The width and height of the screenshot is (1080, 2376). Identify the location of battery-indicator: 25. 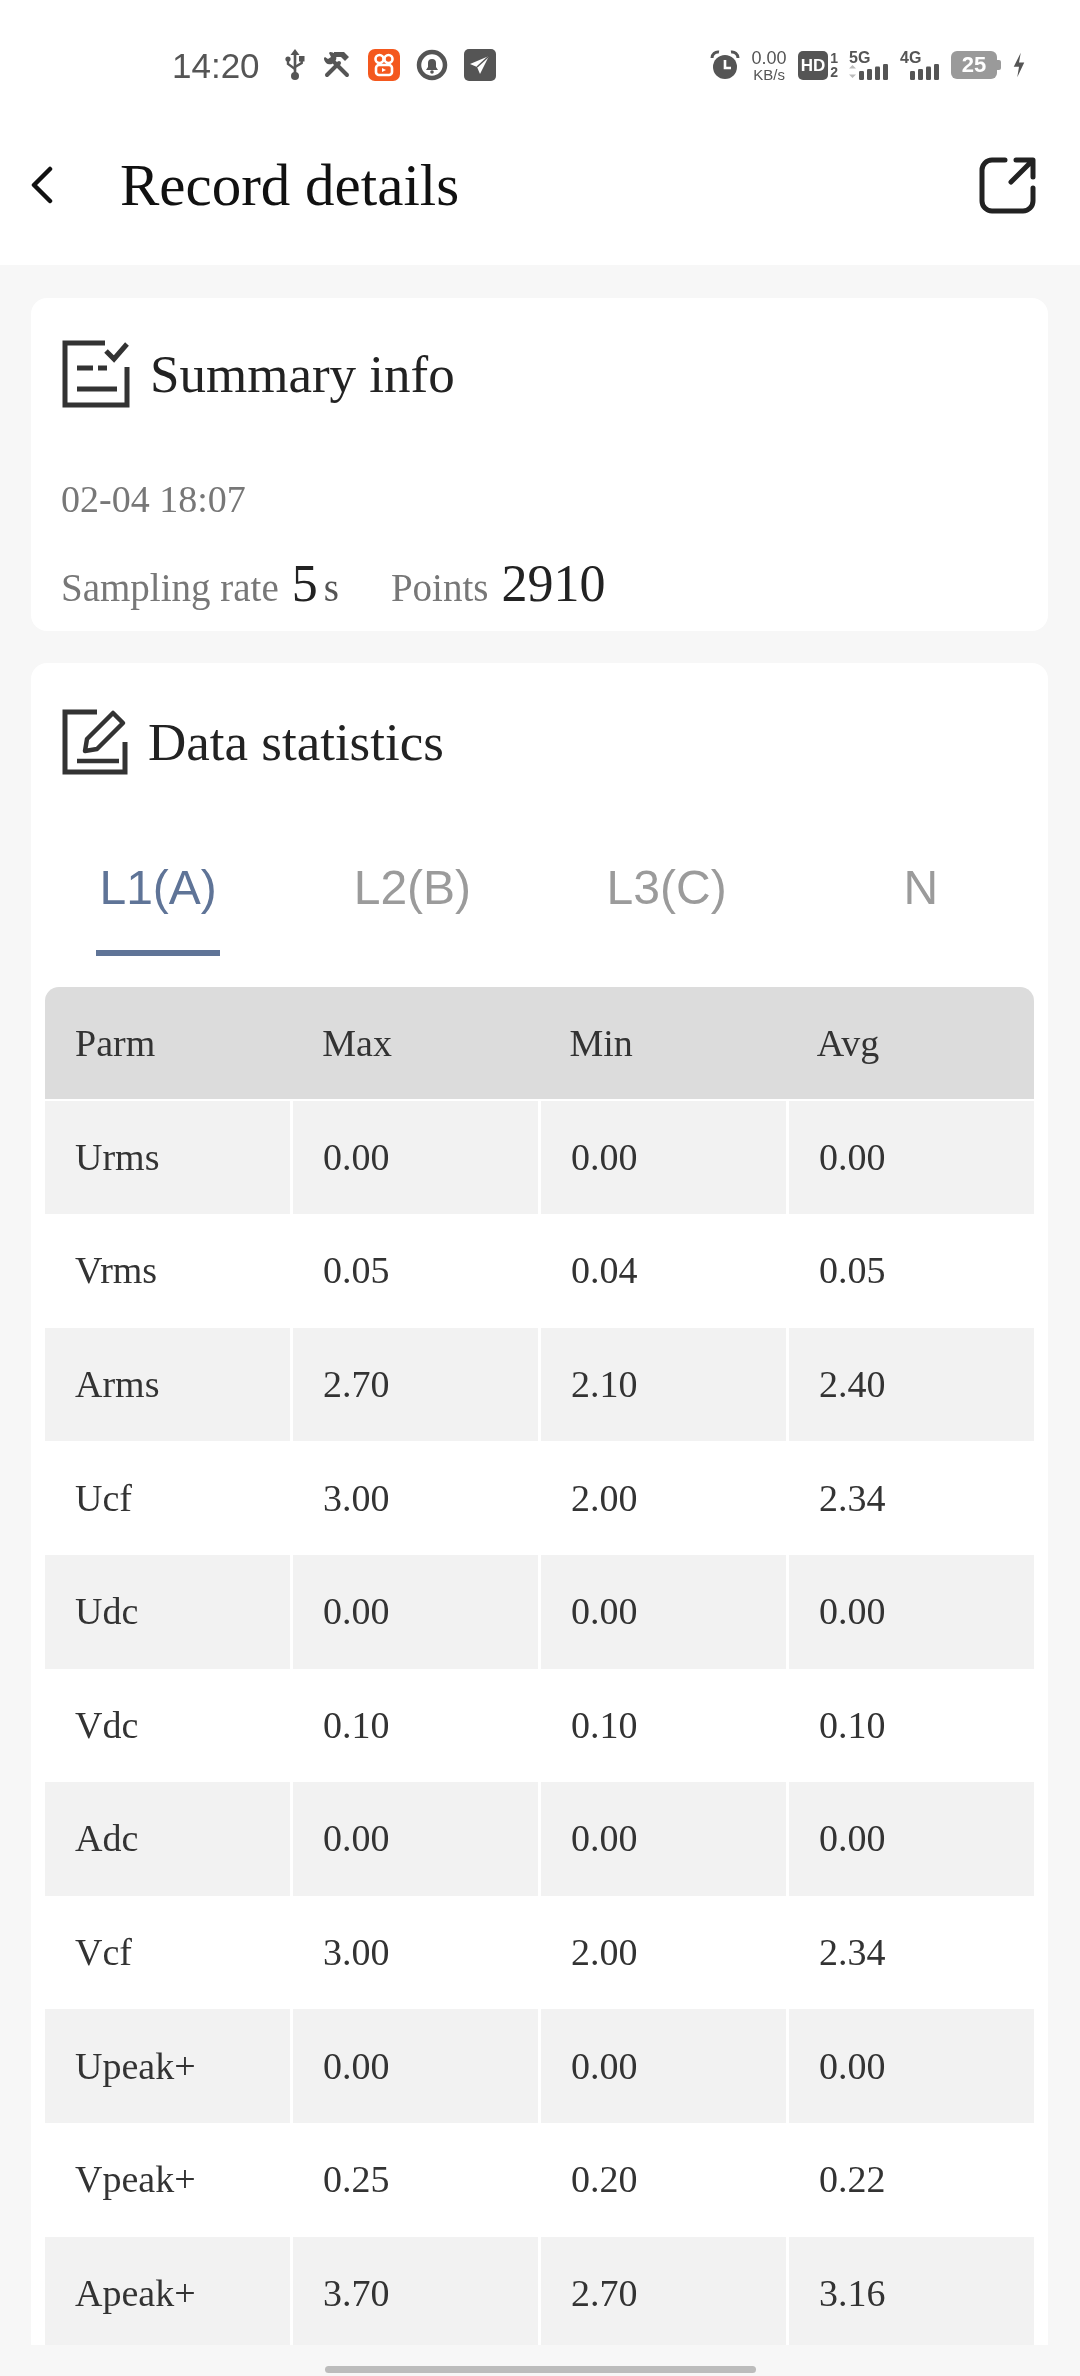
(976, 65).